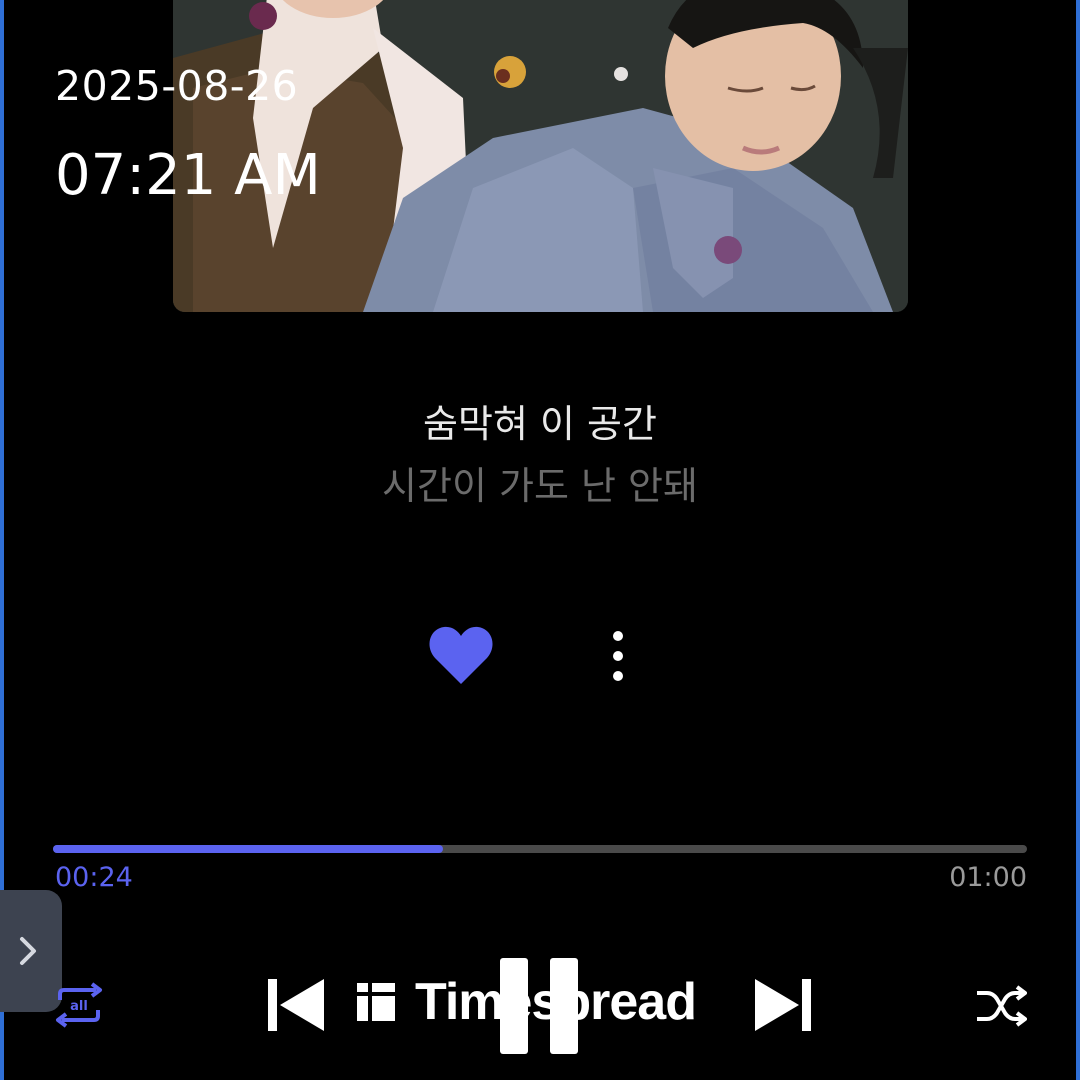 This screenshot has height=1080, width=1080. I want to click on like-button, so click(461, 655).